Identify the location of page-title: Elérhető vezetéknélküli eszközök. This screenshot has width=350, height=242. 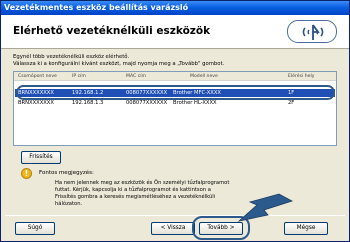
(112, 31).